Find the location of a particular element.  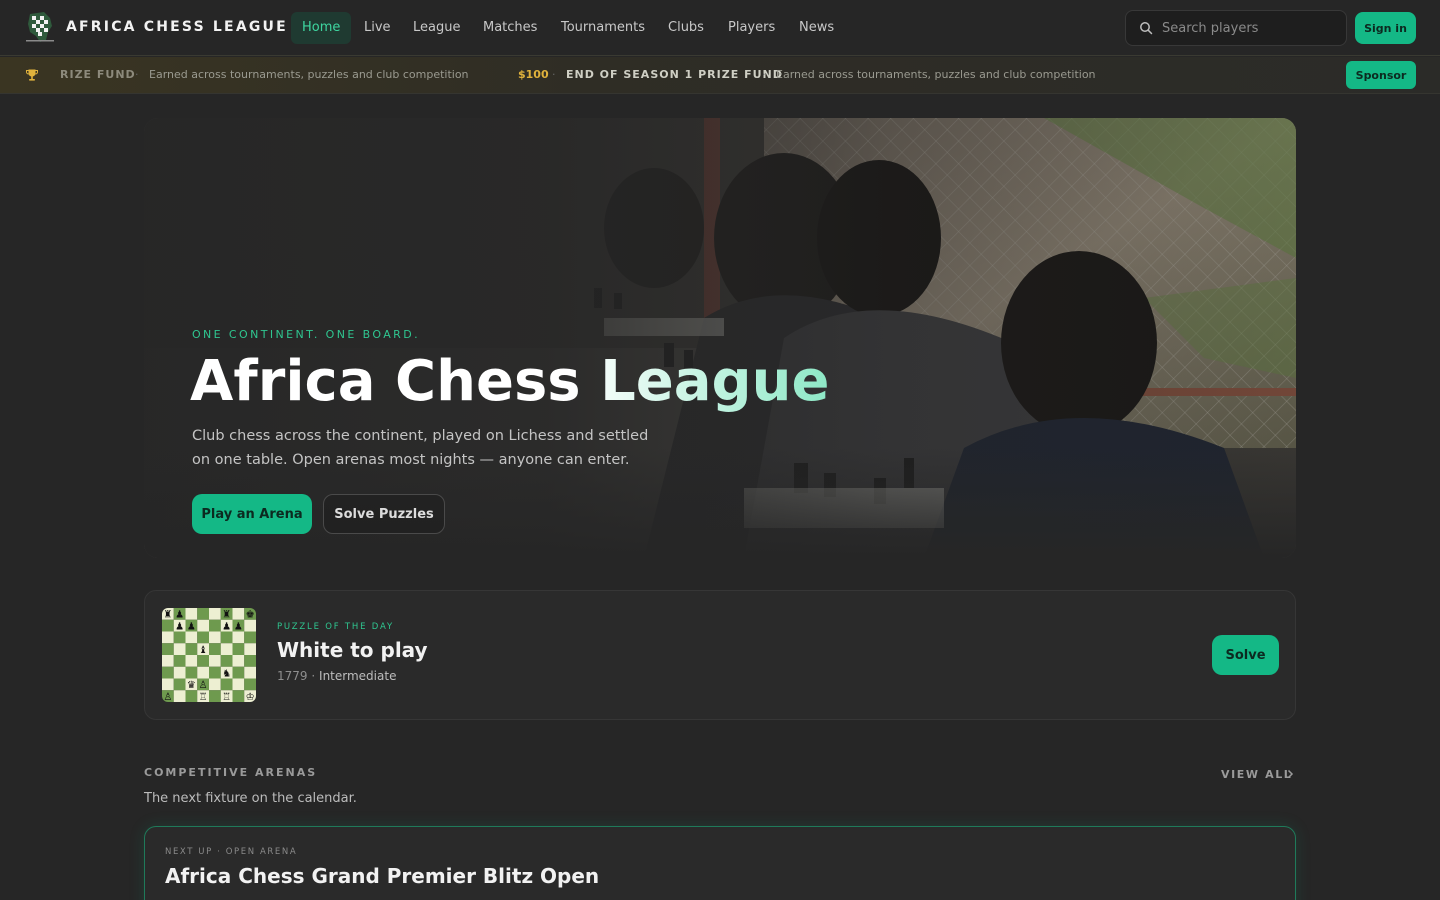

arena-eyebrow: NEXT UP · OPEN ARENA is located at coordinates (231, 852).